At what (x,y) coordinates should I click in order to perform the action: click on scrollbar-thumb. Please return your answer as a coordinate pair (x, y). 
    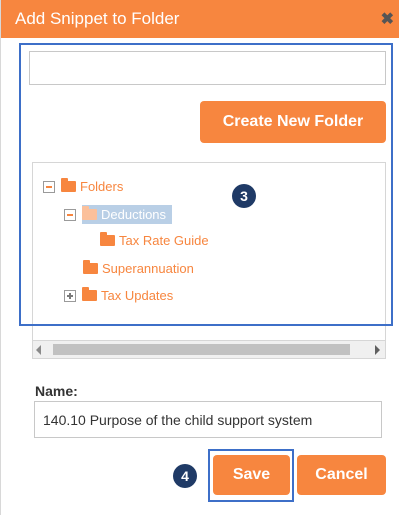
    Looking at the image, I should click on (201, 349).